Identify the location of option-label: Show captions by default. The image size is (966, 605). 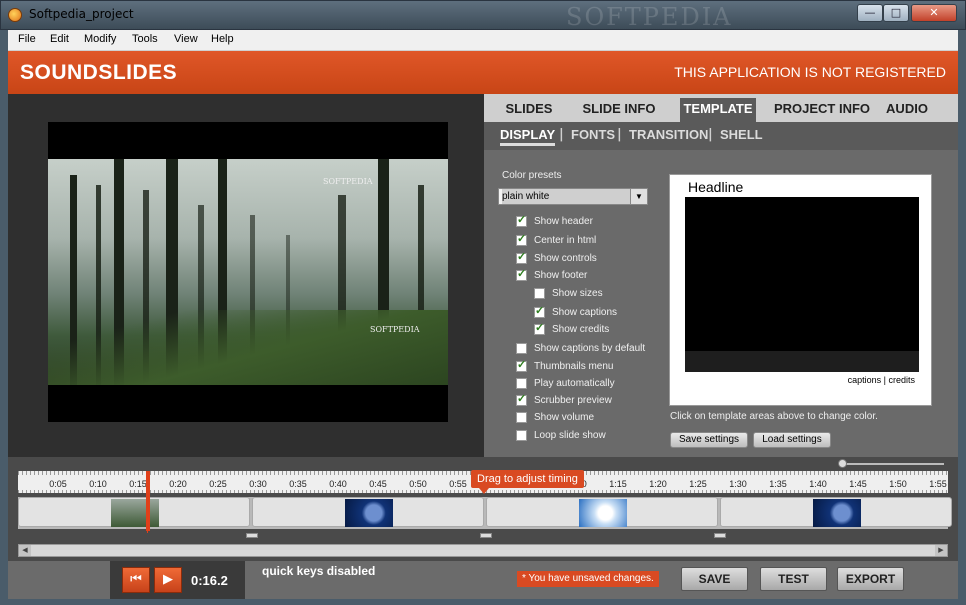
(590, 348).